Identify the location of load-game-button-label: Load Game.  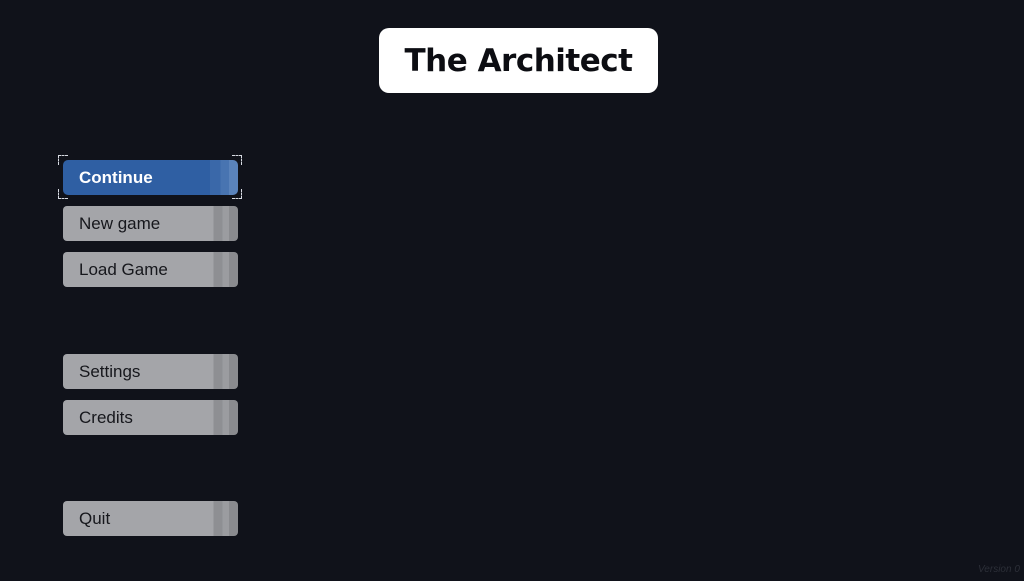
(123, 269).